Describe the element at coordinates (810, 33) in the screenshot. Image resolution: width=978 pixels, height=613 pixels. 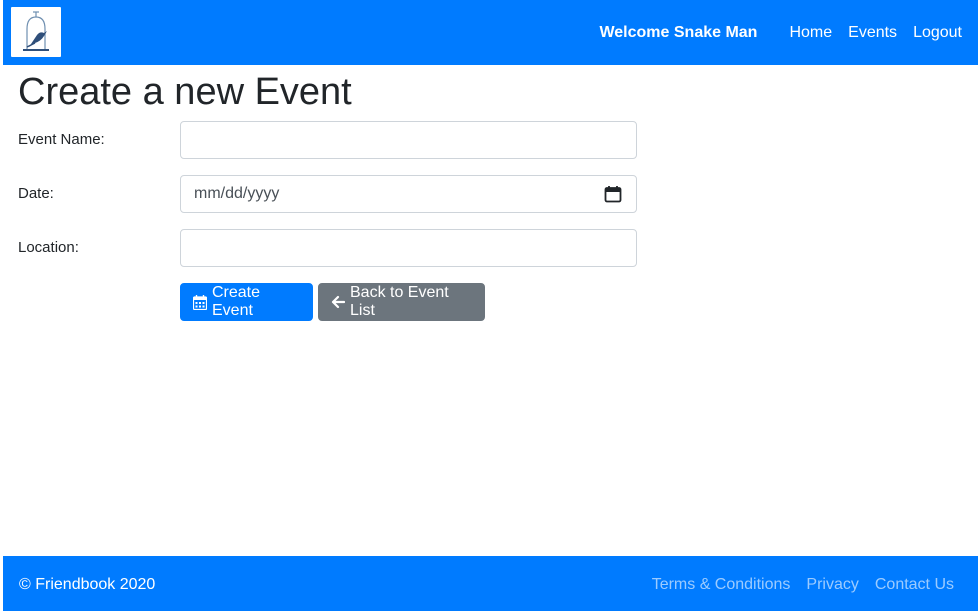
I see `nav-link-home: Home` at that location.